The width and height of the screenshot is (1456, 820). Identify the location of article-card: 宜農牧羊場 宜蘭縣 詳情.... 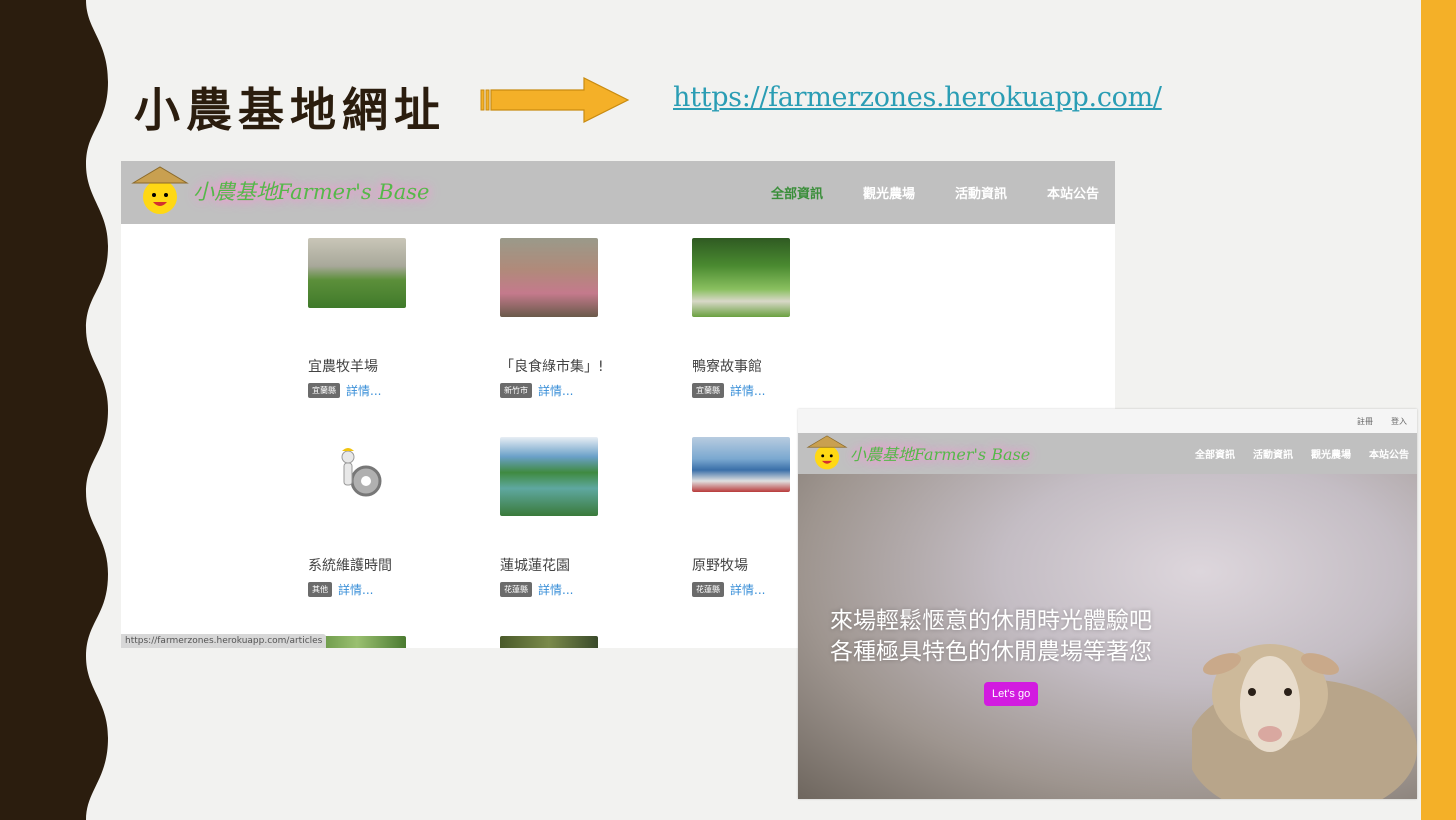
(388, 318).